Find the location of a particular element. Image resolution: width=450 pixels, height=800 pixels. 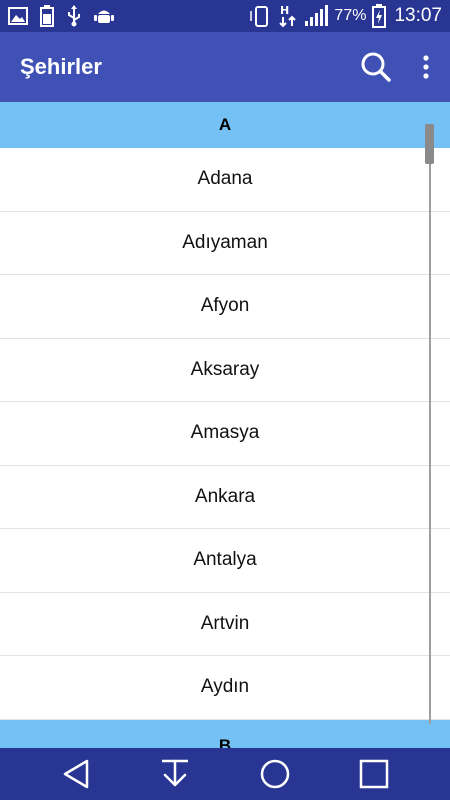

phone-rotate-icon is located at coordinates (261, 16).